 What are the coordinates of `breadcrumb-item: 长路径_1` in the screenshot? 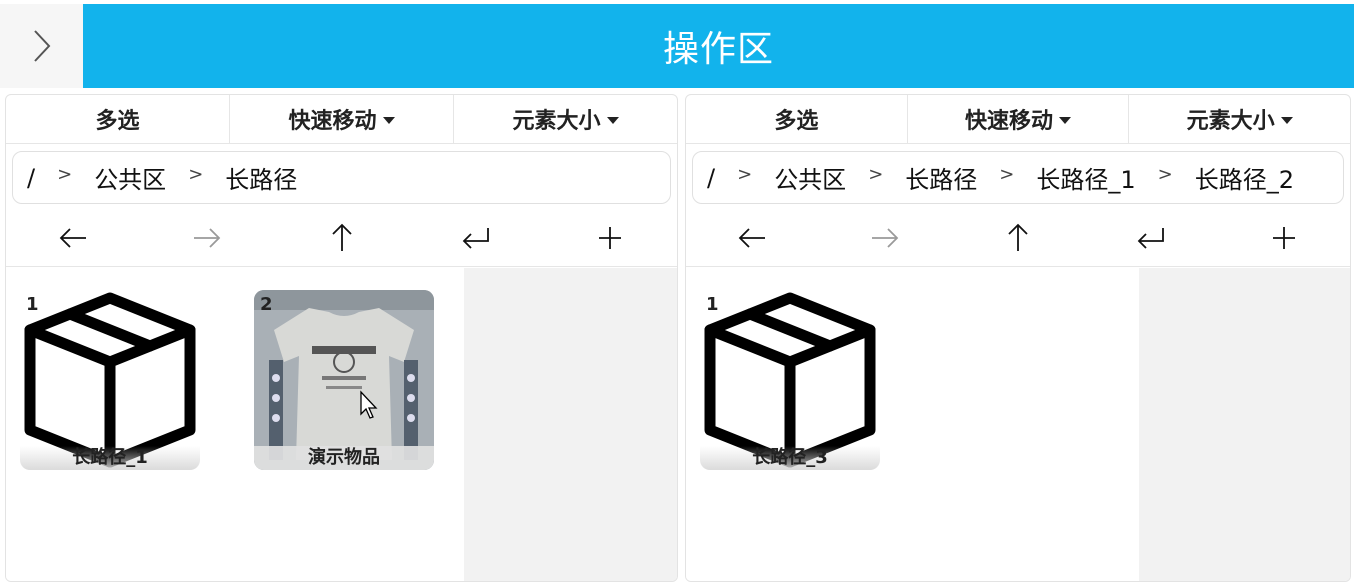 It's located at (1085, 177).